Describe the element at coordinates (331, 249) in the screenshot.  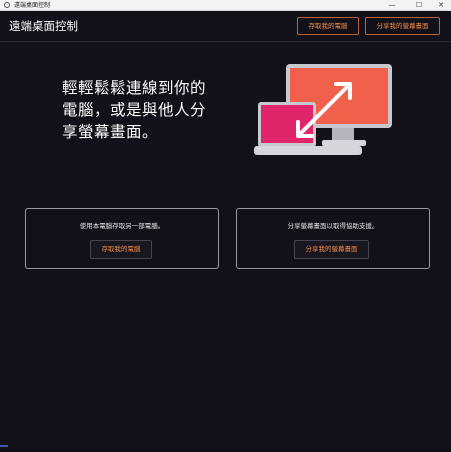
I see `share-card-button: 分享我的螢幕畫面` at that location.